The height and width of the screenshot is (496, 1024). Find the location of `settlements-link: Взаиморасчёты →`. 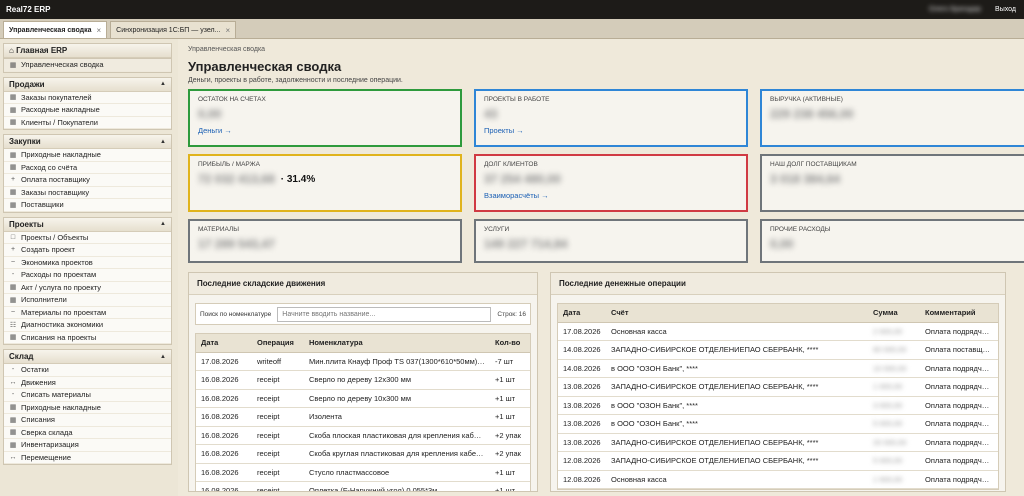

settlements-link: Взаиморасчёты → is located at coordinates (611, 195).